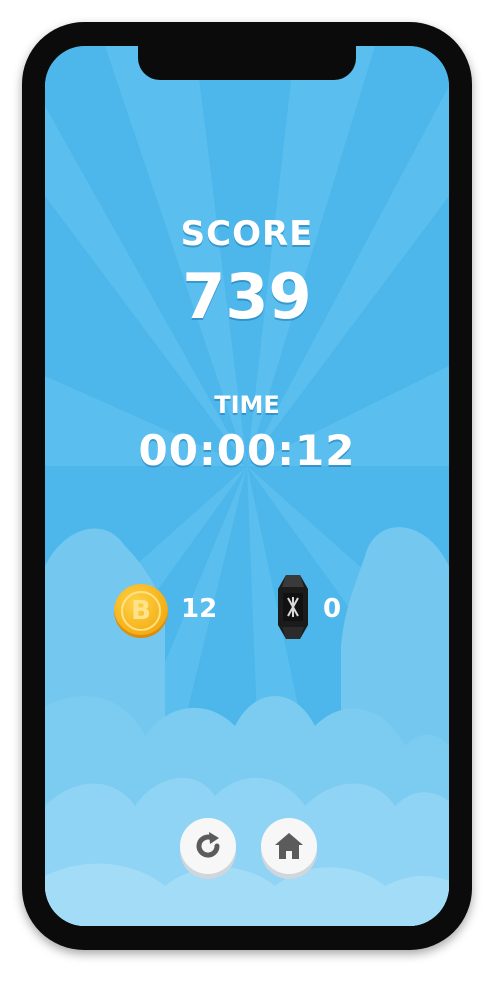 This screenshot has height=982, width=500. I want to click on home-icon, so click(289, 846).